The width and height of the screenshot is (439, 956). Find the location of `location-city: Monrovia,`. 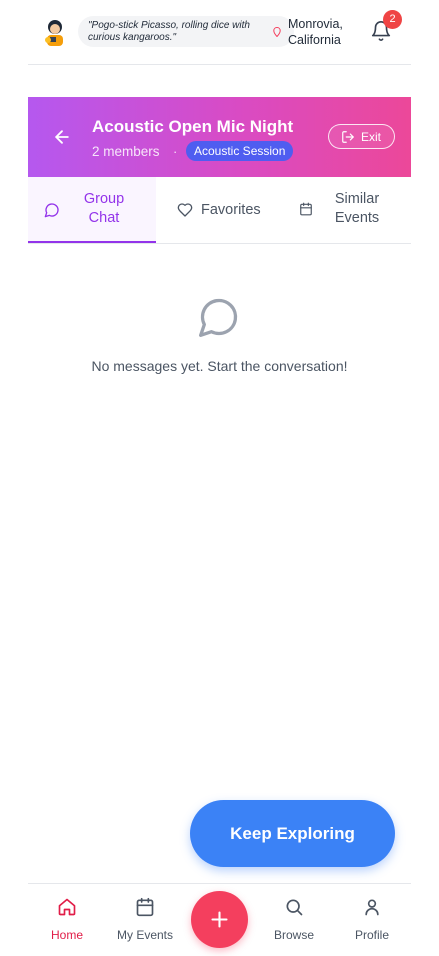

location-city: Monrovia, is located at coordinates (315, 24).